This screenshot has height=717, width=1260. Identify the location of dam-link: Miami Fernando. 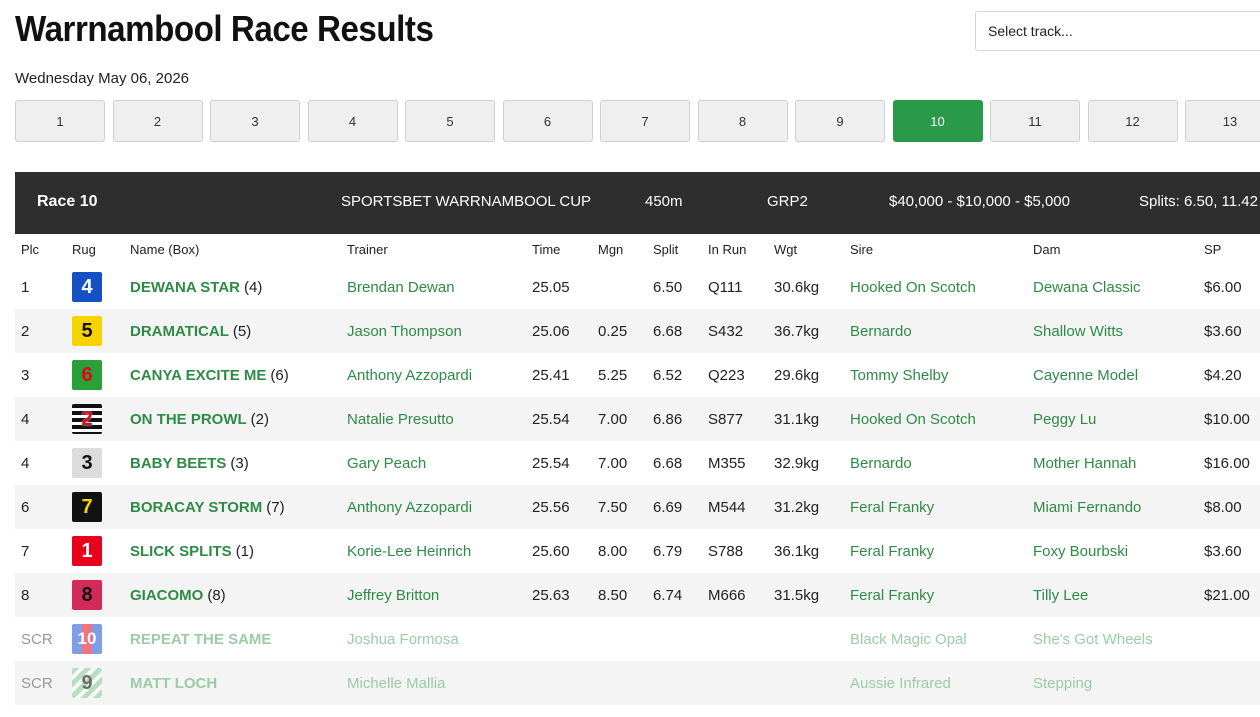
(1112, 507).